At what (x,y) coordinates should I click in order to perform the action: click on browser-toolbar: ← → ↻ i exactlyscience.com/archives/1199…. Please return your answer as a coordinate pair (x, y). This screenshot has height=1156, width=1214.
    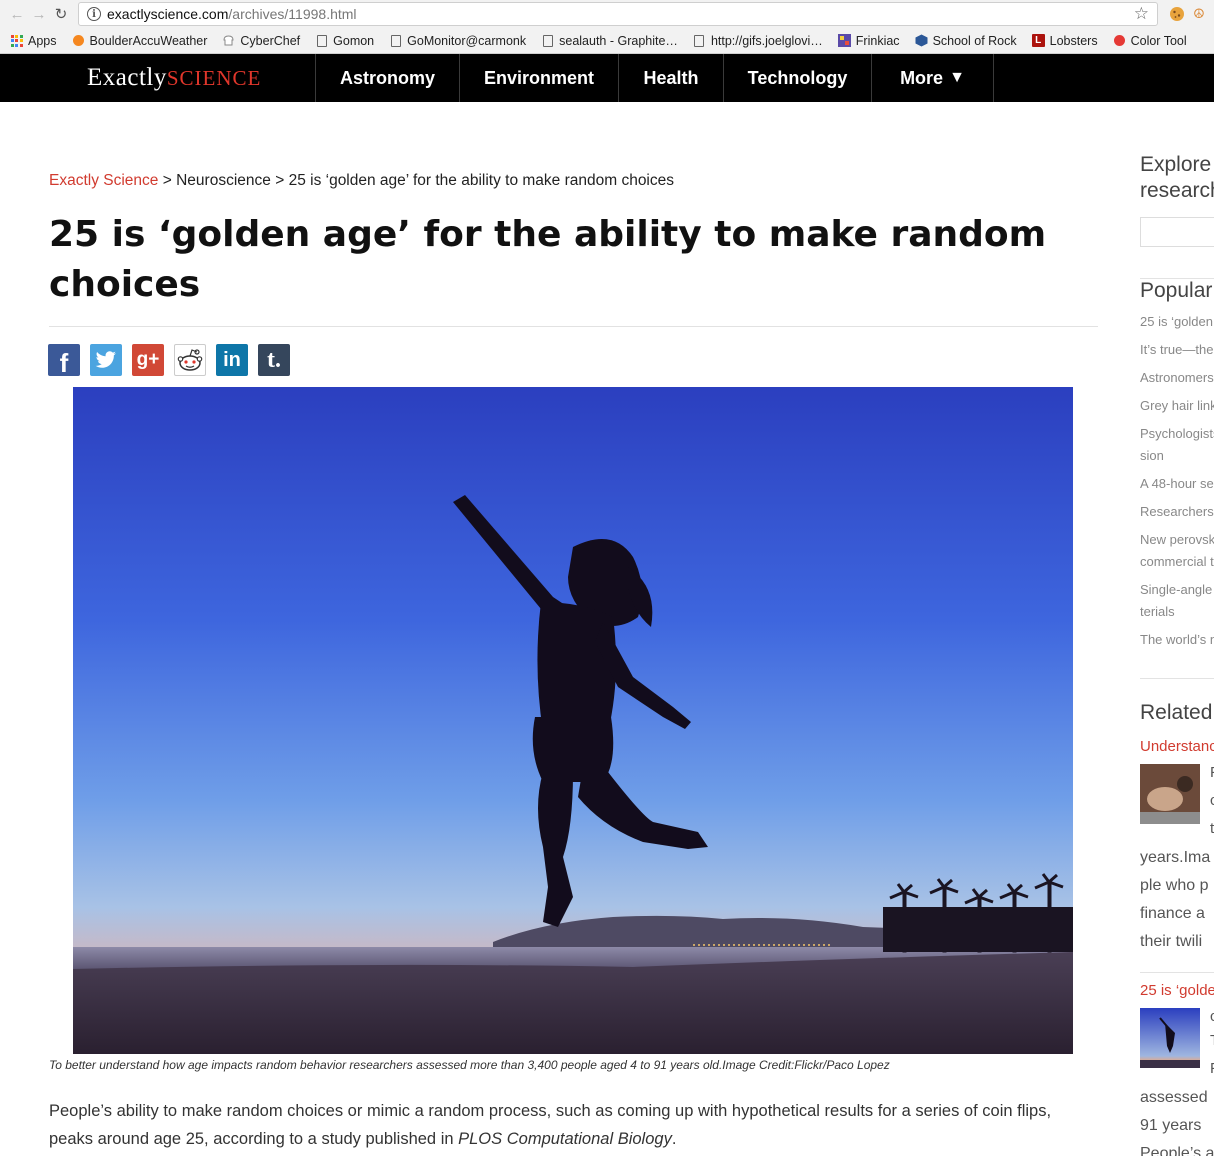
    Looking at the image, I should click on (607, 14).